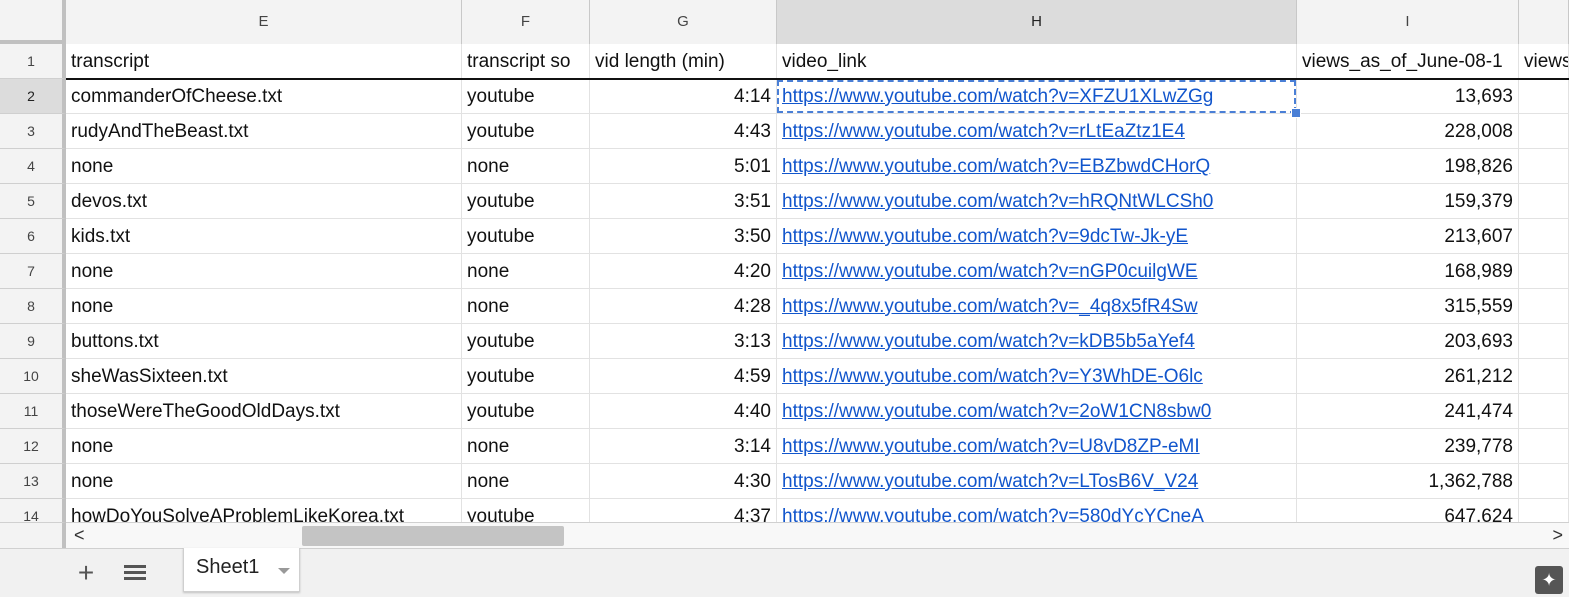 The image size is (1569, 597). I want to click on plus-icon: +, so click(86, 573).